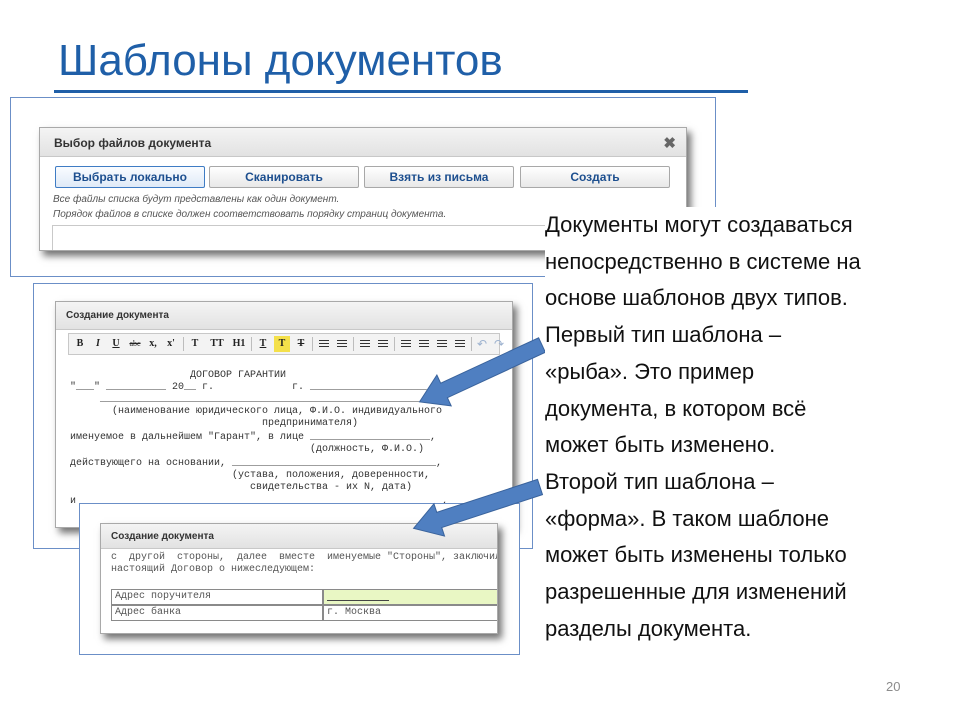 The height and width of the screenshot is (720, 960). What do you see at coordinates (893, 686) in the screenshot?
I see `page-number: 20` at bounding box center [893, 686].